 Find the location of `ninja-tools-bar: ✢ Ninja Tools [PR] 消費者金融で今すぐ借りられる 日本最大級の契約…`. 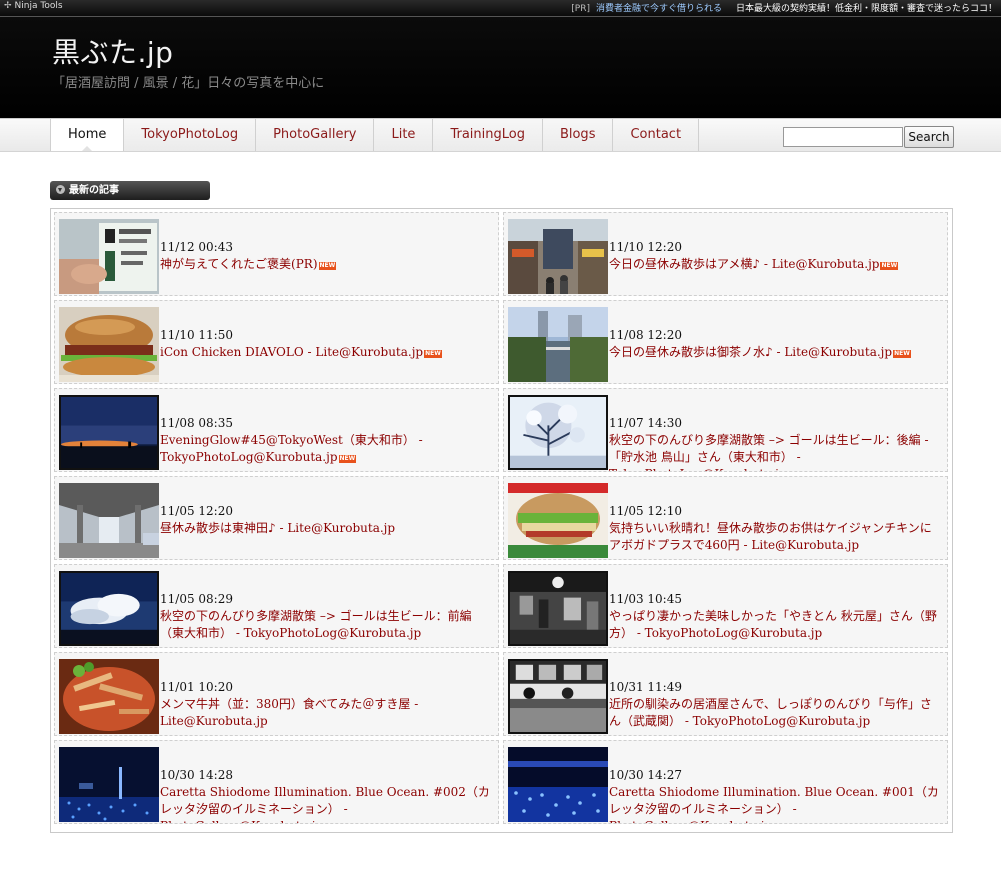

ninja-tools-bar: ✢ Ninja Tools [PR] 消費者金融で今すぐ借りられる 日本最大級の契約… is located at coordinates (500, 8).